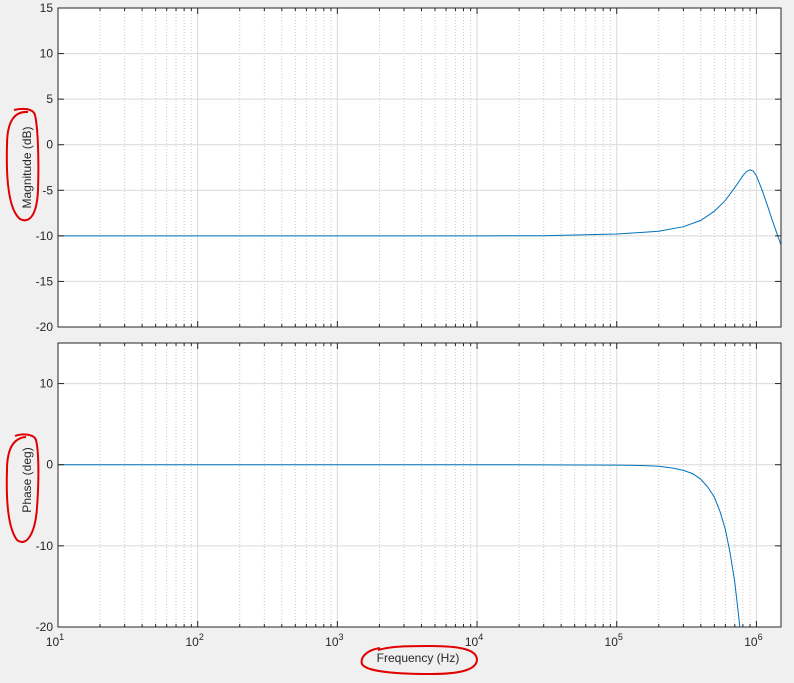 The height and width of the screenshot is (683, 794). What do you see at coordinates (47, 8) in the screenshot?
I see `y-tick-label: 15` at bounding box center [47, 8].